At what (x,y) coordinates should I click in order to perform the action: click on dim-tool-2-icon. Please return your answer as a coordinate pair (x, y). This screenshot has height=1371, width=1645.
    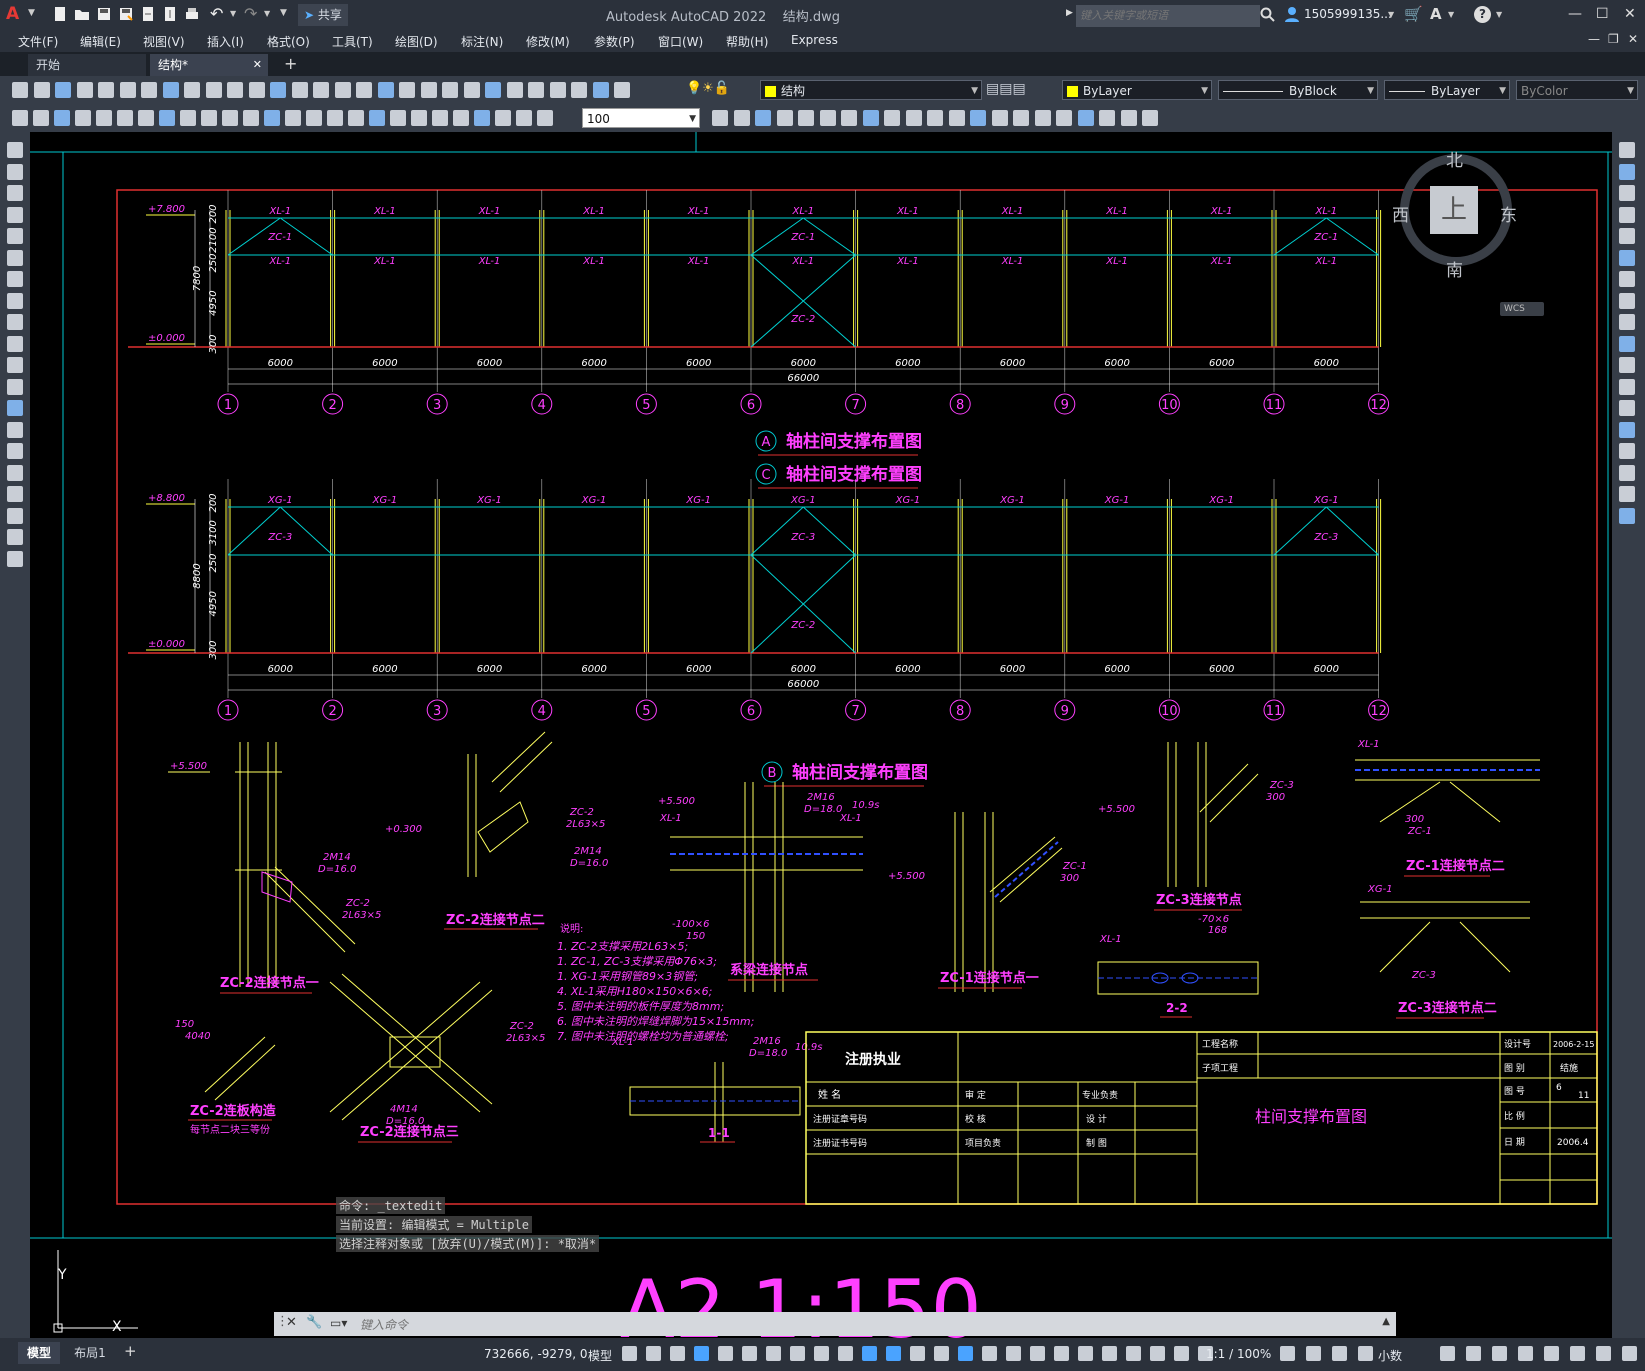
    Looking at the image, I should click on (41, 118).